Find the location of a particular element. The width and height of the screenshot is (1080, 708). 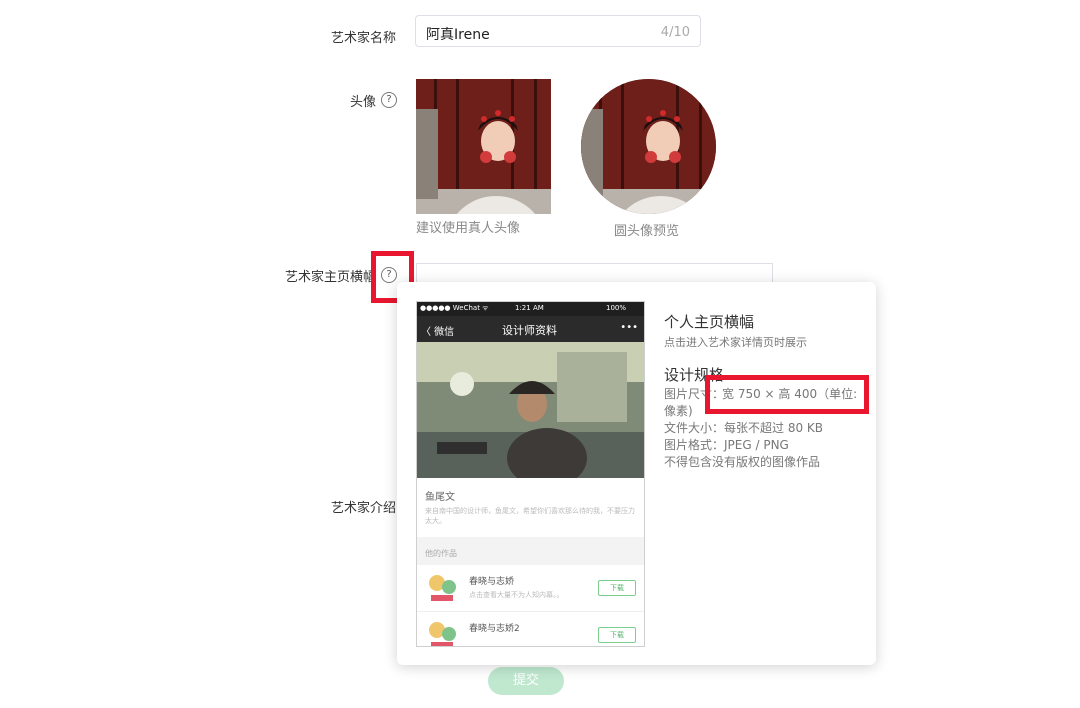

phone-status-bar: ●●●●● WeChat ᯤ 1:21 AM 100% is located at coordinates (530, 309).